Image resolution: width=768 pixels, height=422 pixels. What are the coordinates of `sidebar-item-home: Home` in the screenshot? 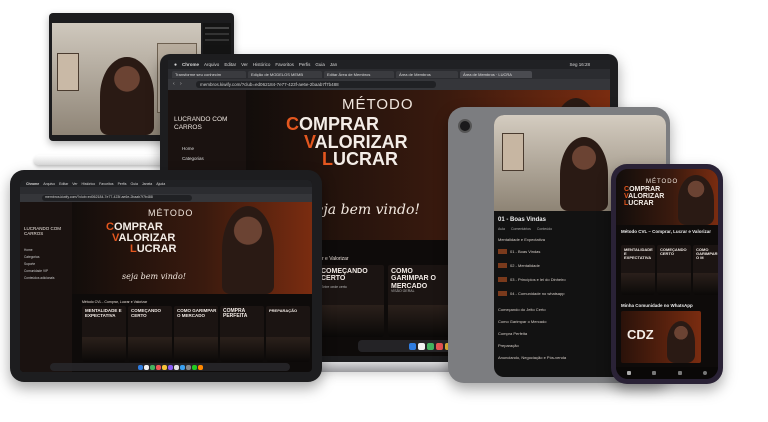 It's located at (188, 148).